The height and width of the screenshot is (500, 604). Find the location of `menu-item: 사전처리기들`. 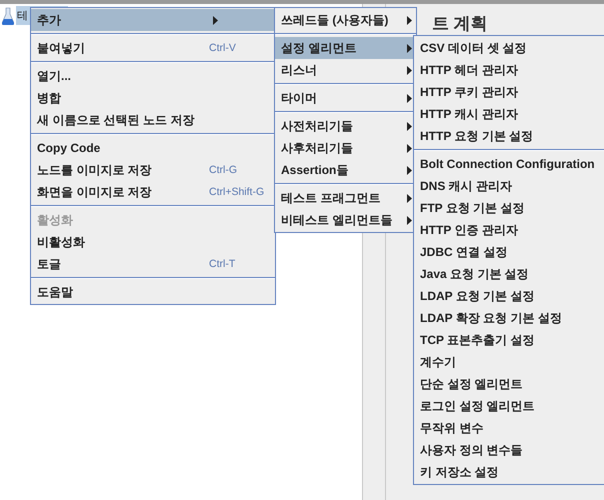

menu-item: 사전처리기들 is located at coordinates (345, 126).